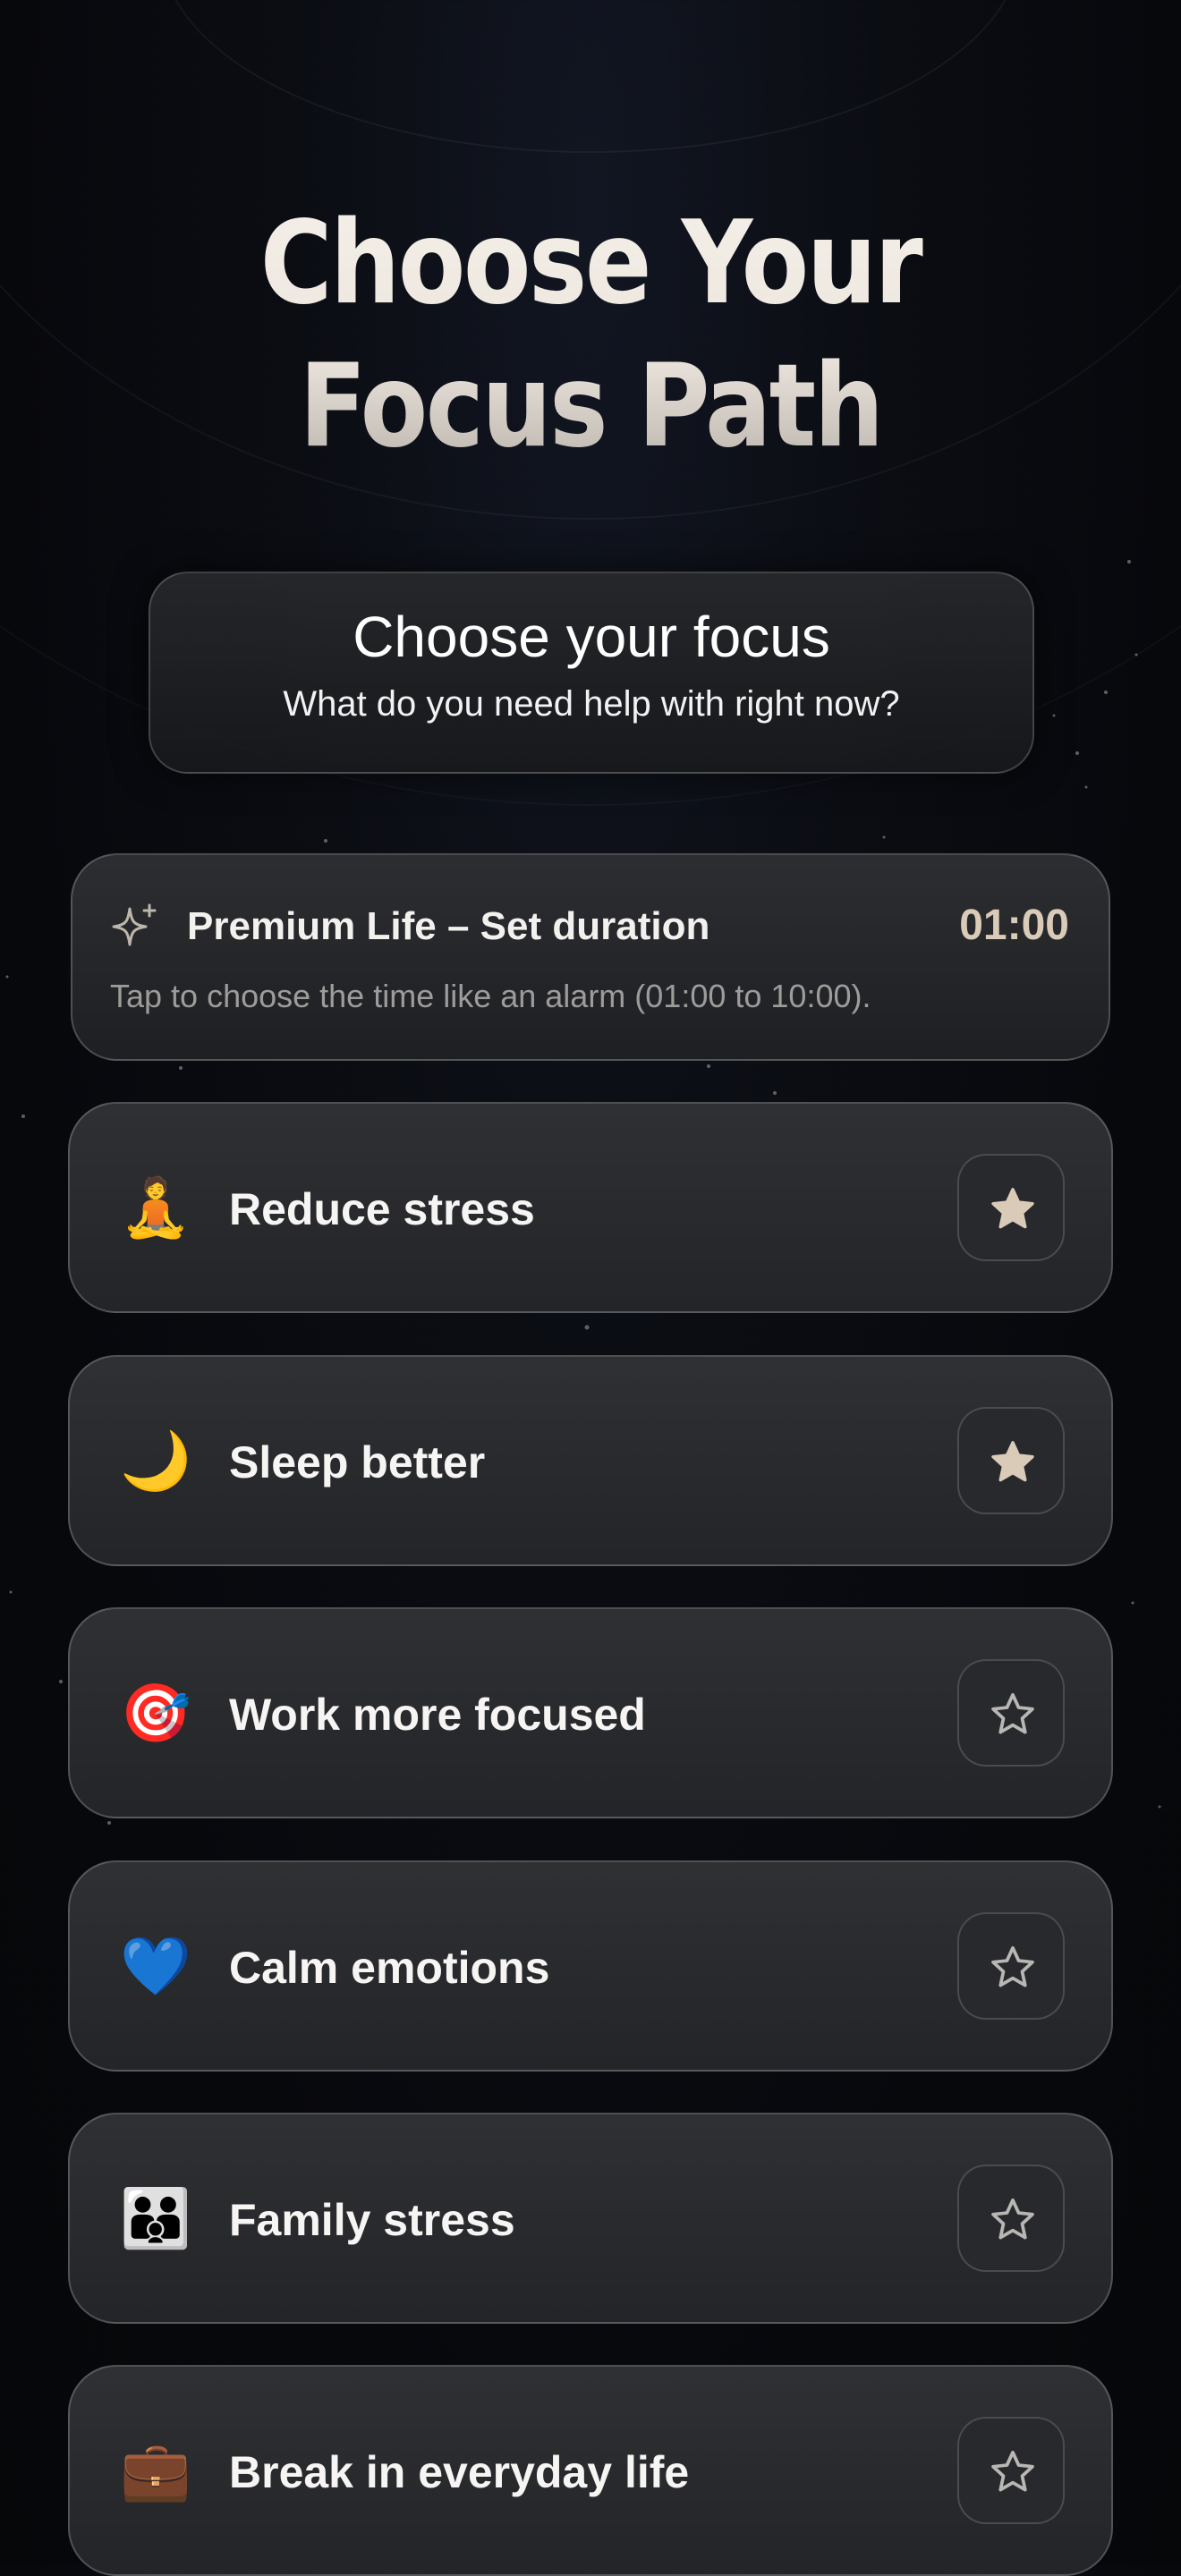 The height and width of the screenshot is (2576, 1181). I want to click on duration-time-value: 01:00, so click(1014, 926).